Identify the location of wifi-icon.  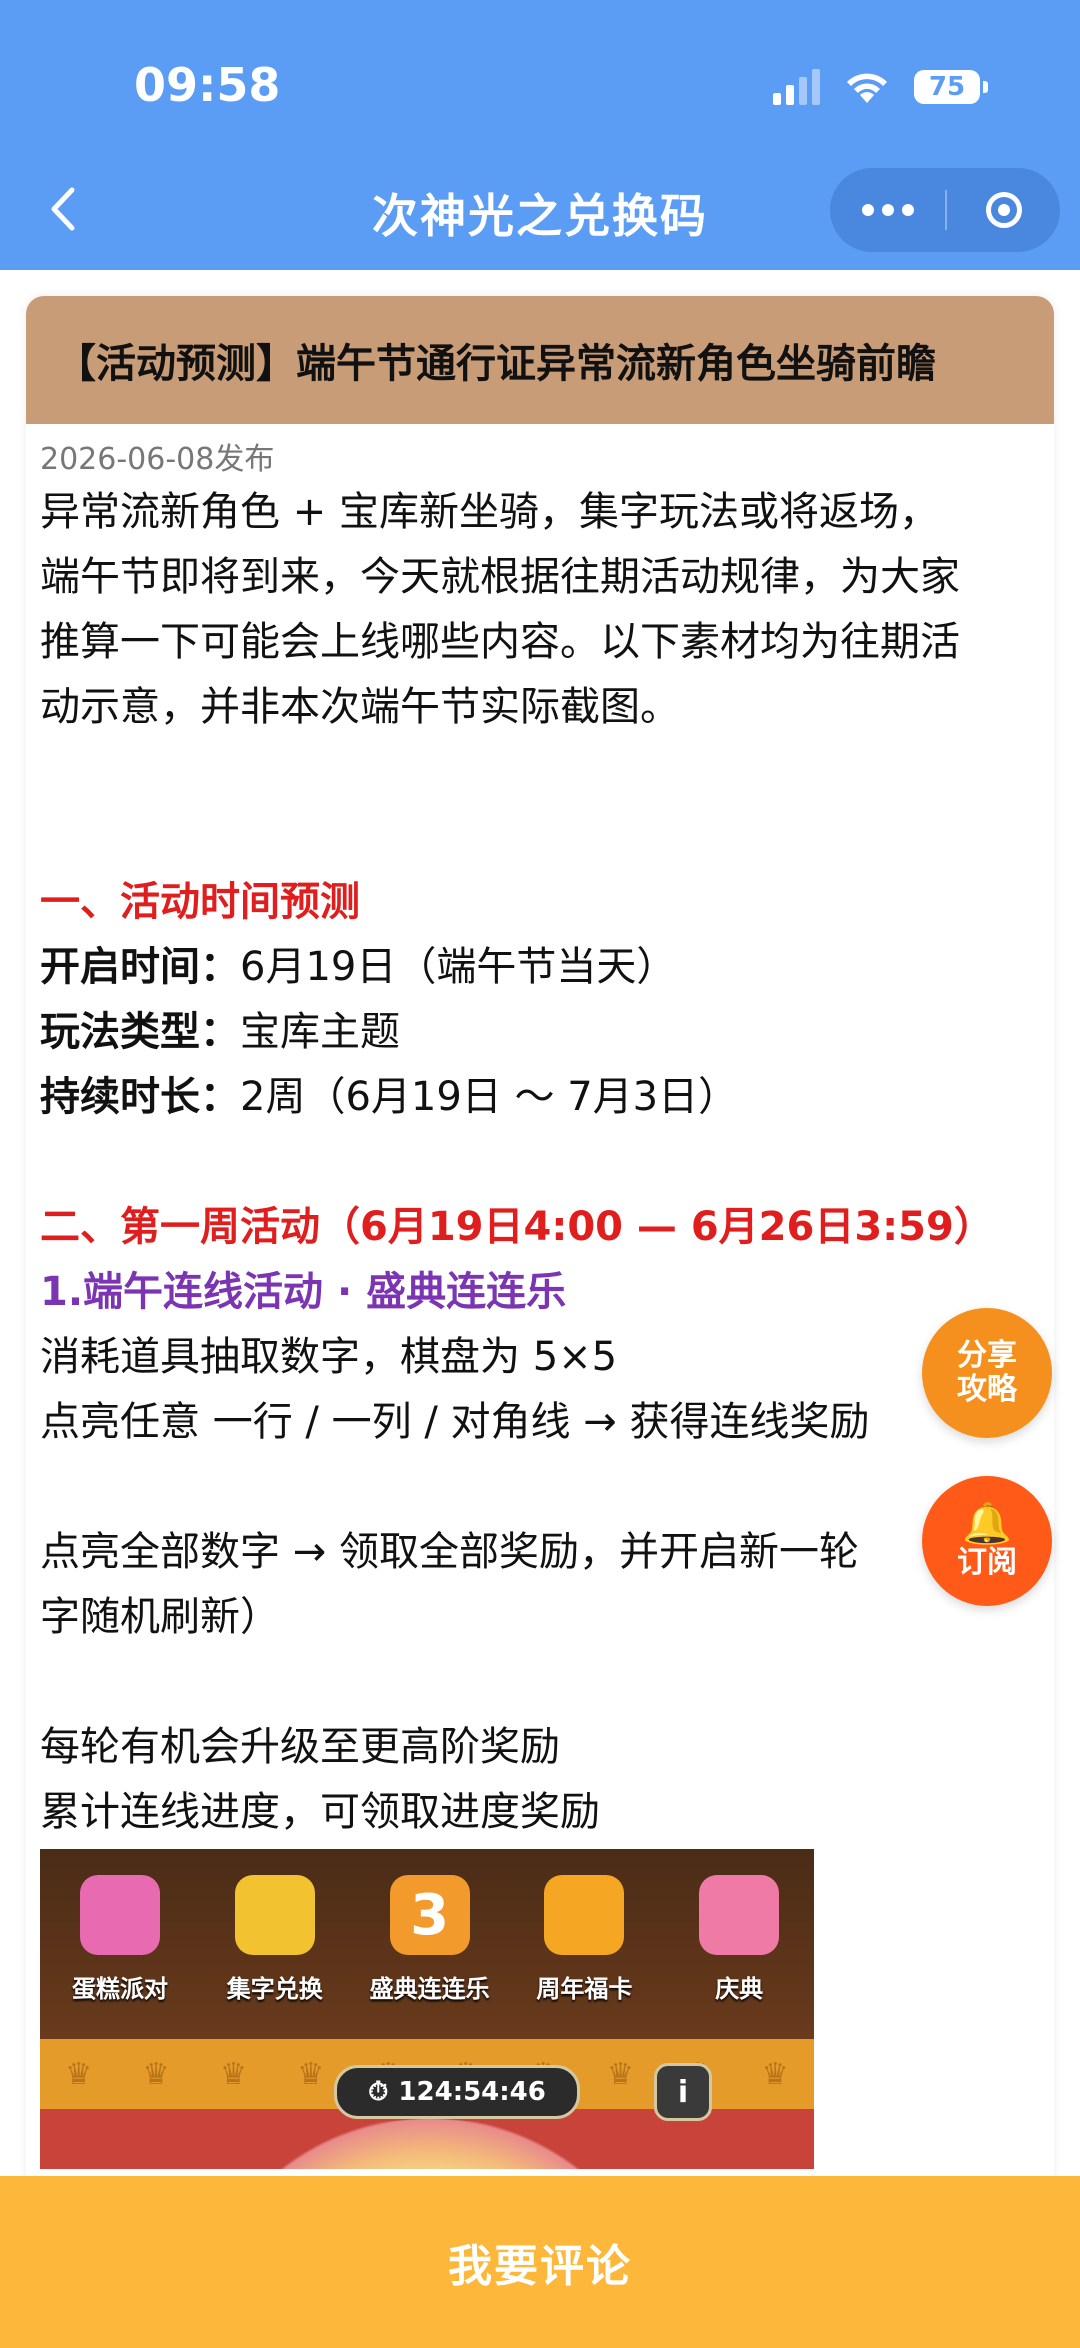
(867, 87).